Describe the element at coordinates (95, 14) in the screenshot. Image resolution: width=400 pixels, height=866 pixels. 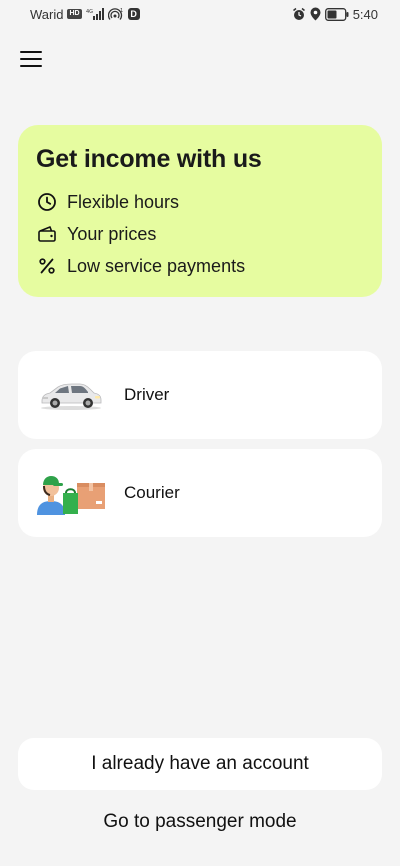
I see `signal-icon: 4G` at that location.